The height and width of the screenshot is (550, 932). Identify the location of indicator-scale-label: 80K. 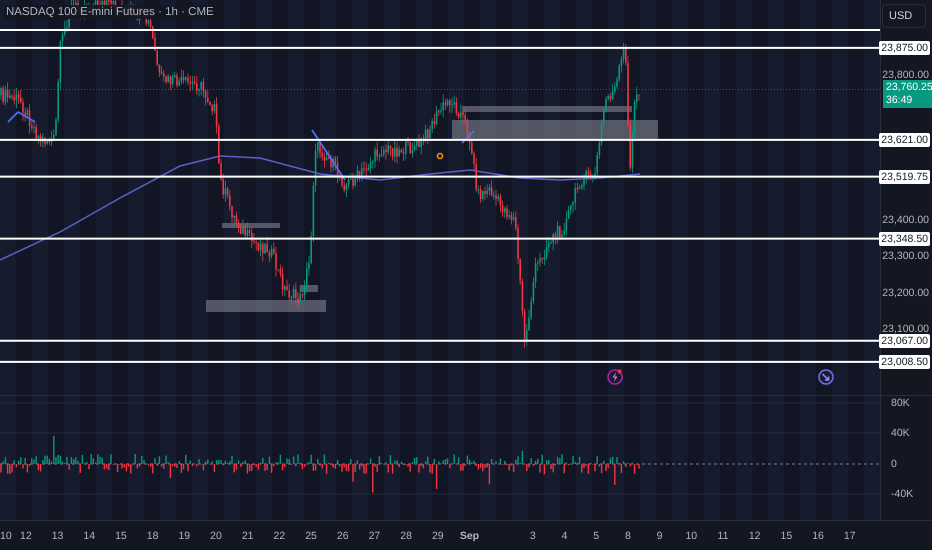
(900, 403).